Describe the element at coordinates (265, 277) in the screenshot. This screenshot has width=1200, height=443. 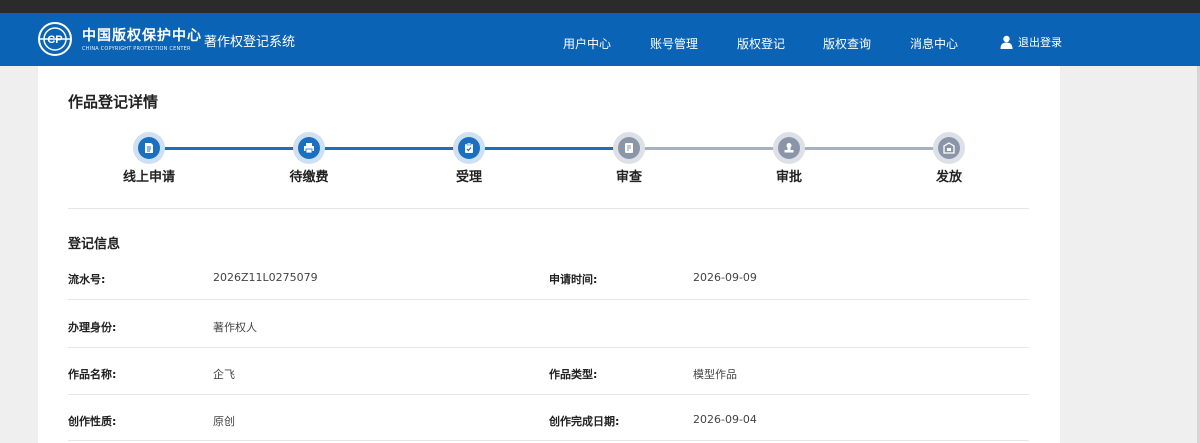
I see `field-value-serial-number: 2026Z11L0275079` at that location.